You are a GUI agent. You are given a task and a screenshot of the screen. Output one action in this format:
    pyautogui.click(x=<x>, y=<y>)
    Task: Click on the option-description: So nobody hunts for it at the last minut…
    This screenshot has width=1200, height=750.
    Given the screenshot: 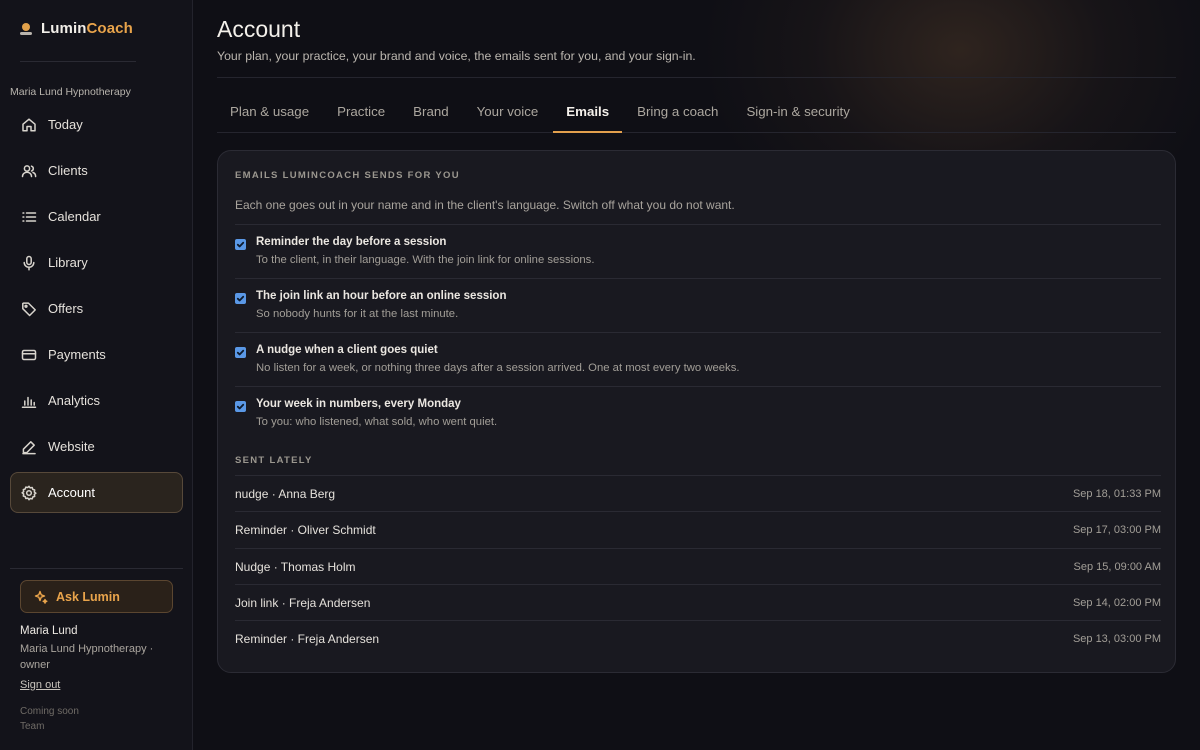 What is the action you would take?
    pyautogui.click(x=357, y=314)
    